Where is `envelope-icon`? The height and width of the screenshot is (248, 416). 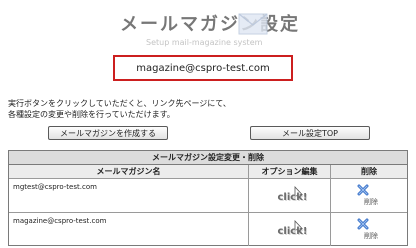
envelope-icon is located at coordinates (253, 24).